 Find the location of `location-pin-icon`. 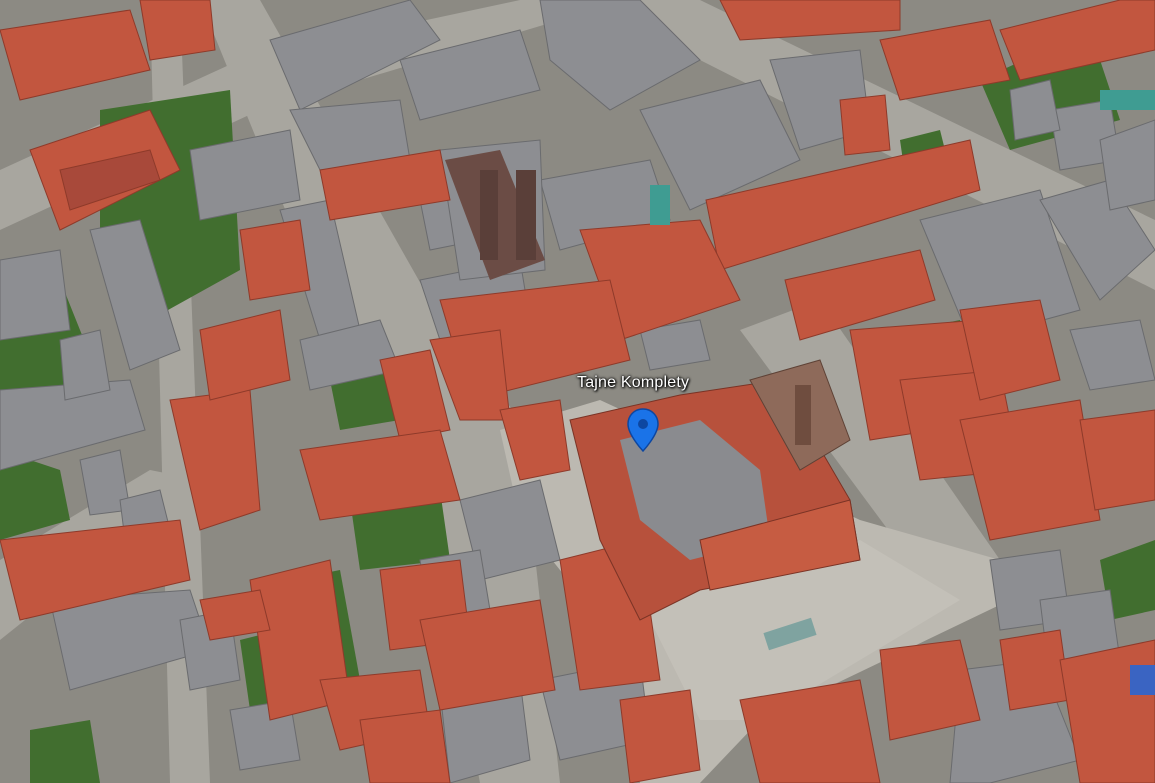

location-pin-icon is located at coordinates (643, 430).